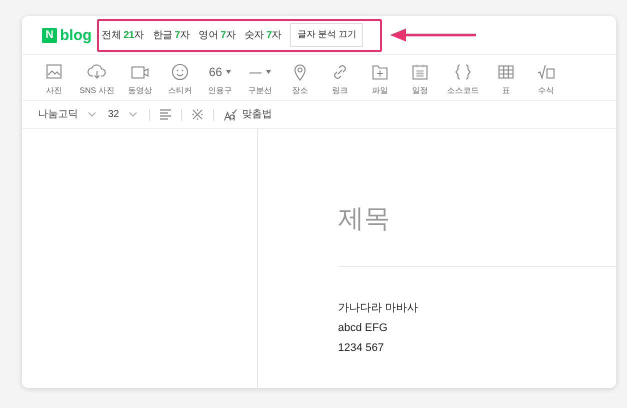 This screenshot has width=627, height=408. What do you see at coordinates (327, 35) in the screenshot?
I see `toggle-analysis-button: 글자 분석 끄기` at bounding box center [327, 35].